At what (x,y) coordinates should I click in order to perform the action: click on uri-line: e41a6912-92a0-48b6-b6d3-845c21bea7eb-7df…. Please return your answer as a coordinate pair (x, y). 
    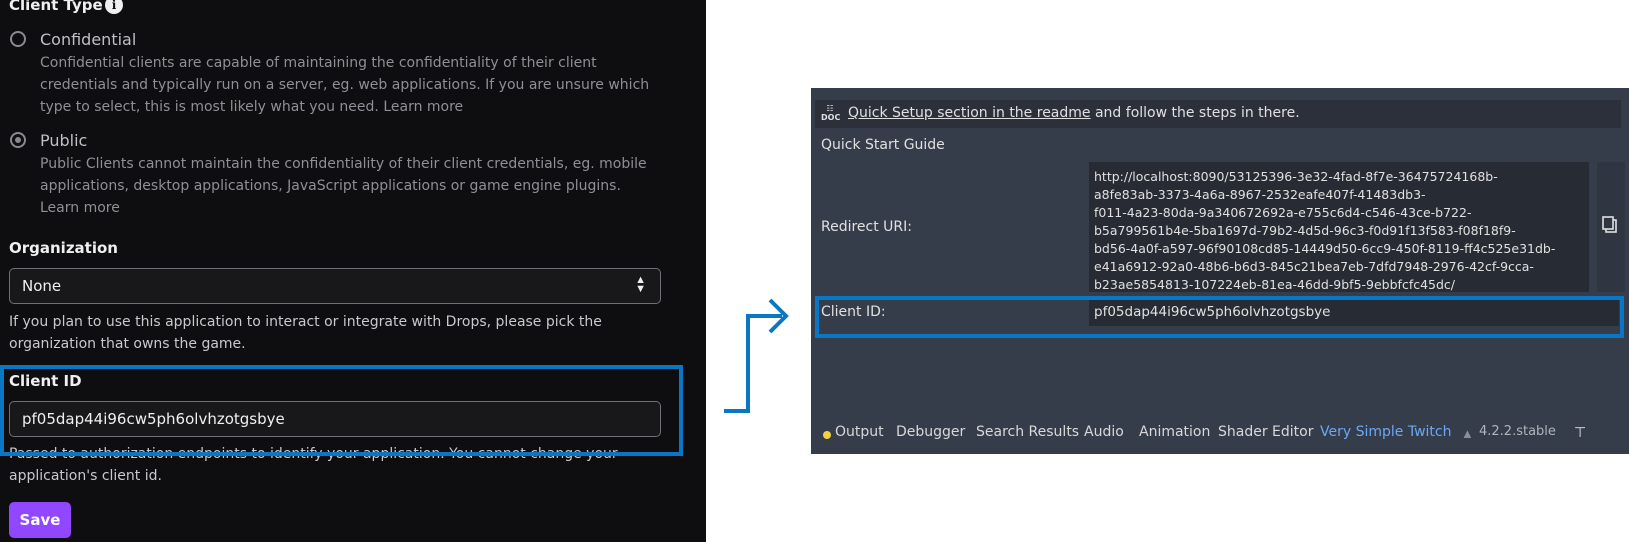
    Looking at the image, I should click on (1314, 266).